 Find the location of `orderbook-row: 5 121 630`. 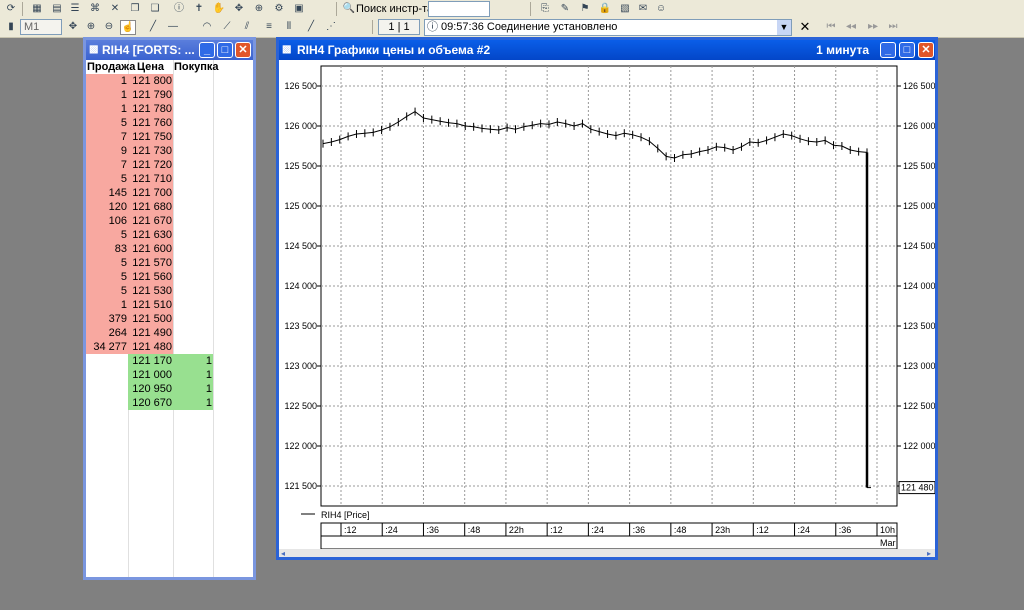

orderbook-row: 5 121 630 is located at coordinates (149, 235).